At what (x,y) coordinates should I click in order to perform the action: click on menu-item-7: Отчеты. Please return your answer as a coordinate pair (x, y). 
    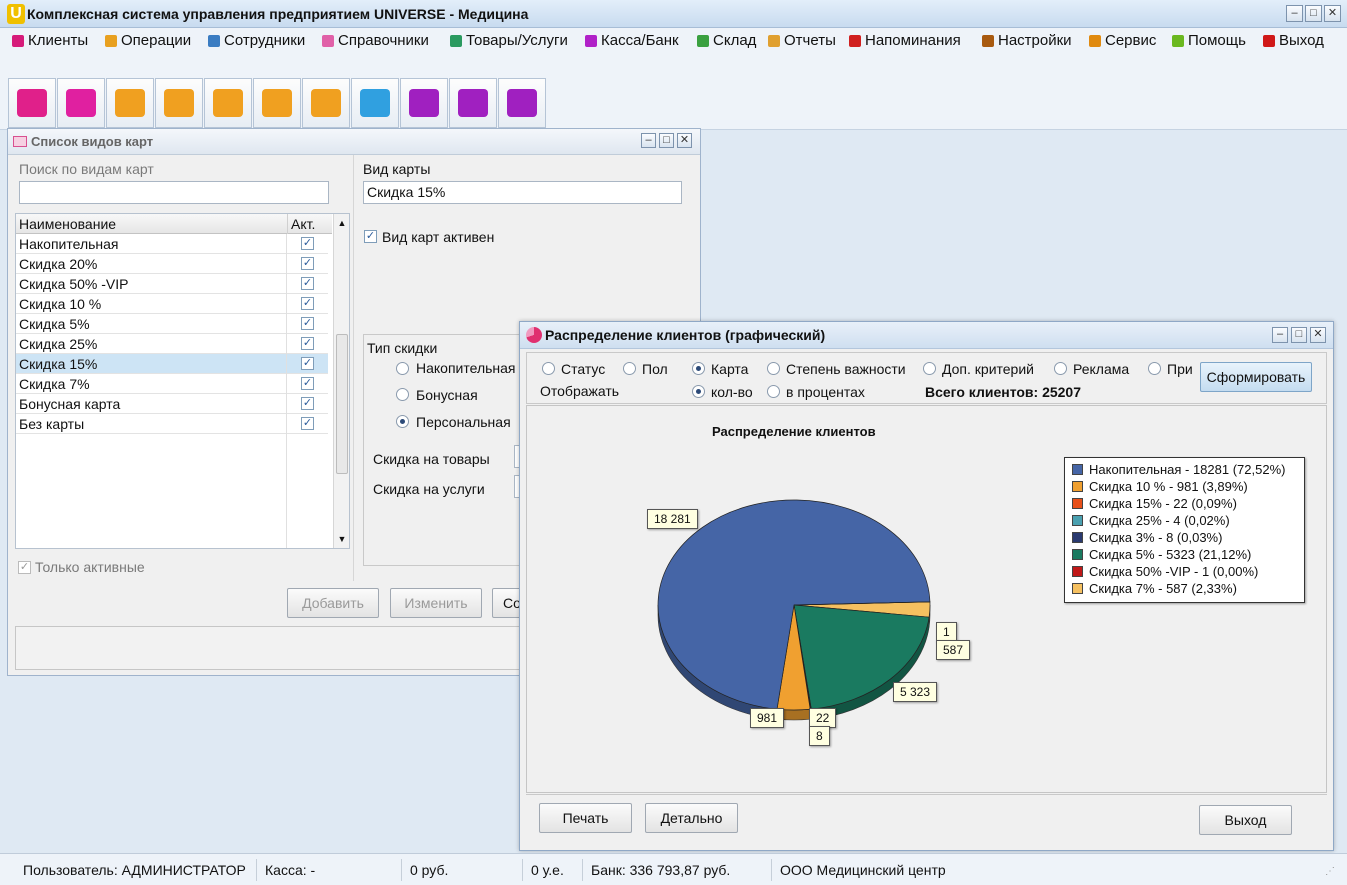
    Looking at the image, I should click on (802, 40).